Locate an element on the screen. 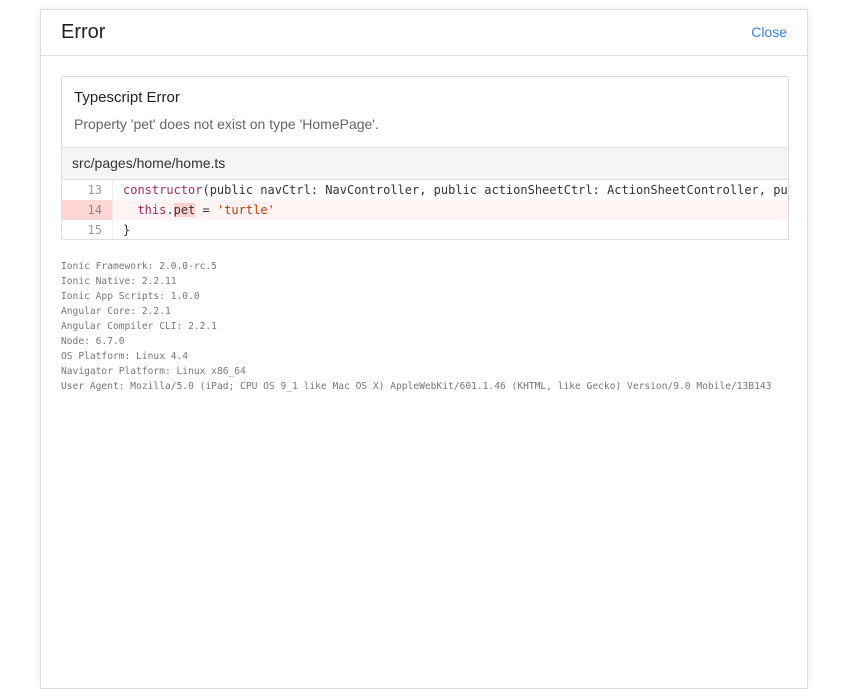 The width and height of the screenshot is (850, 689). info-line: Node: 6.7.0 is located at coordinates (93, 341).